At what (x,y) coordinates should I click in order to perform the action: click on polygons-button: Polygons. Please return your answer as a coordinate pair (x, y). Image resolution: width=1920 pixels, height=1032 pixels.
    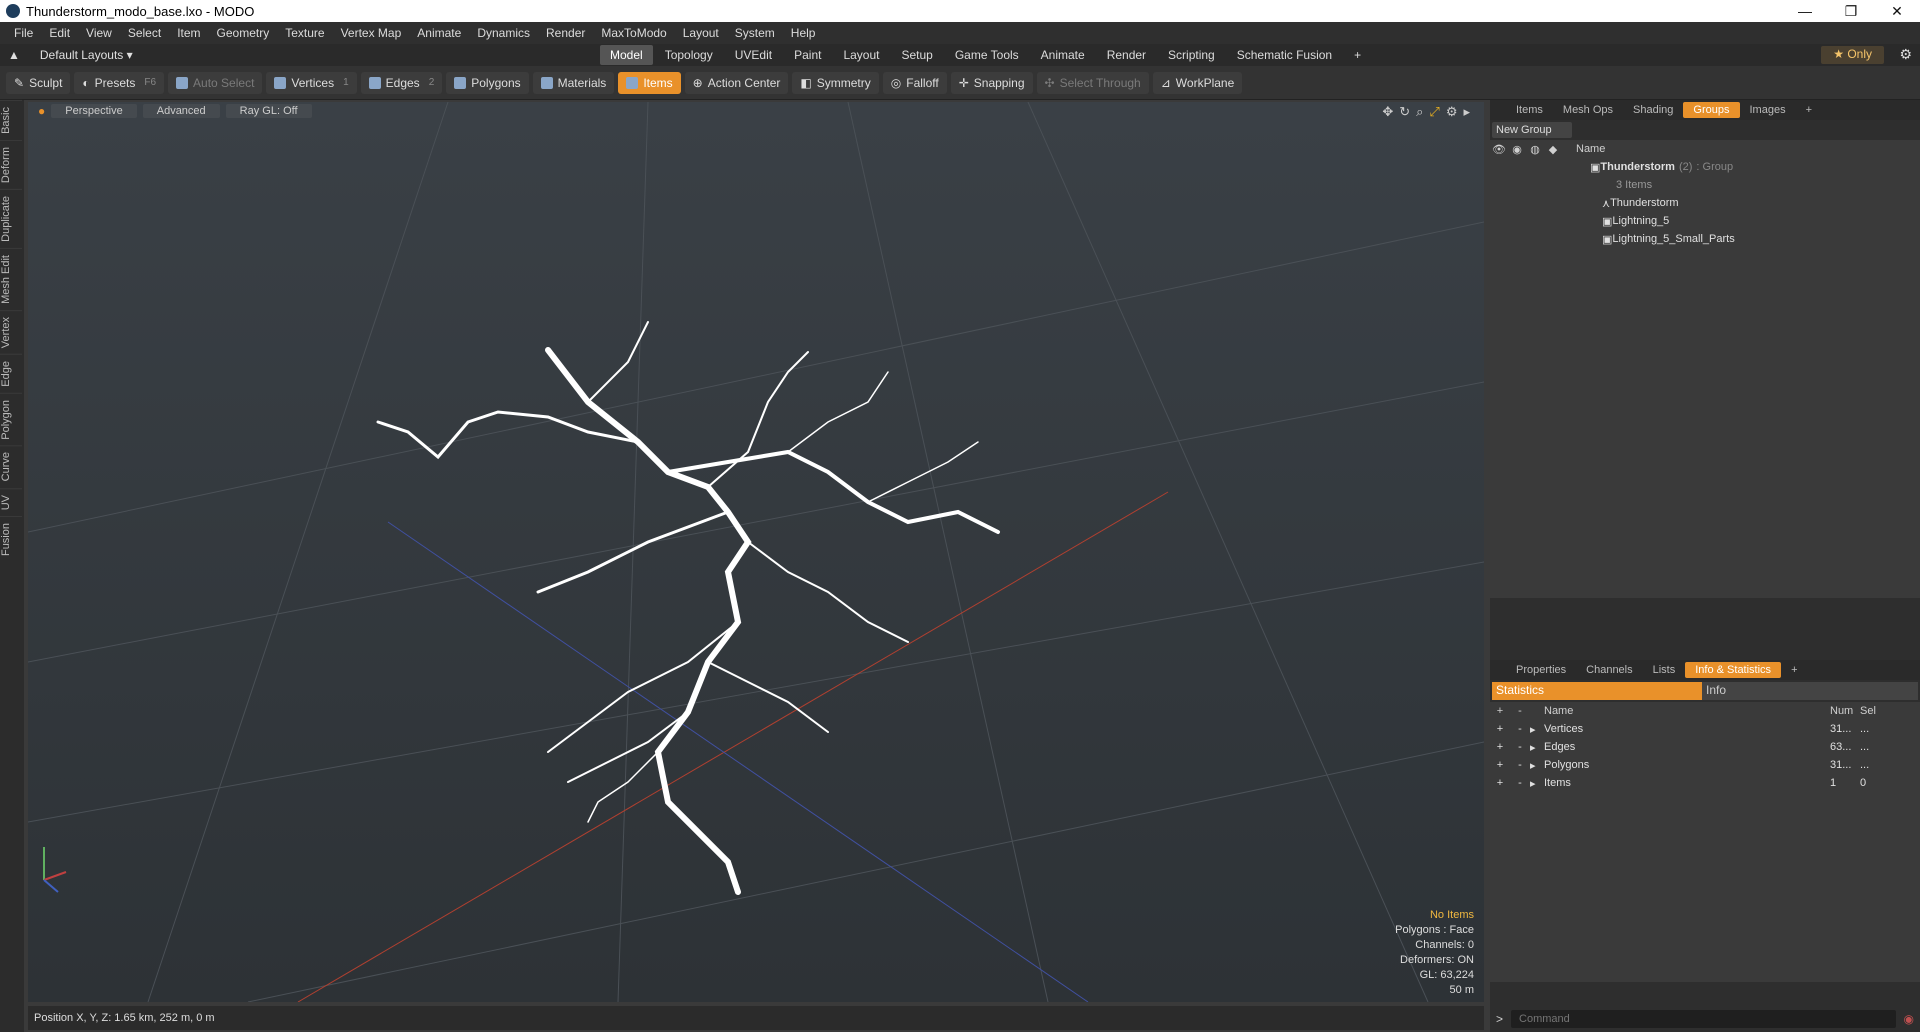
    Looking at the image, I should click on (487, 82).